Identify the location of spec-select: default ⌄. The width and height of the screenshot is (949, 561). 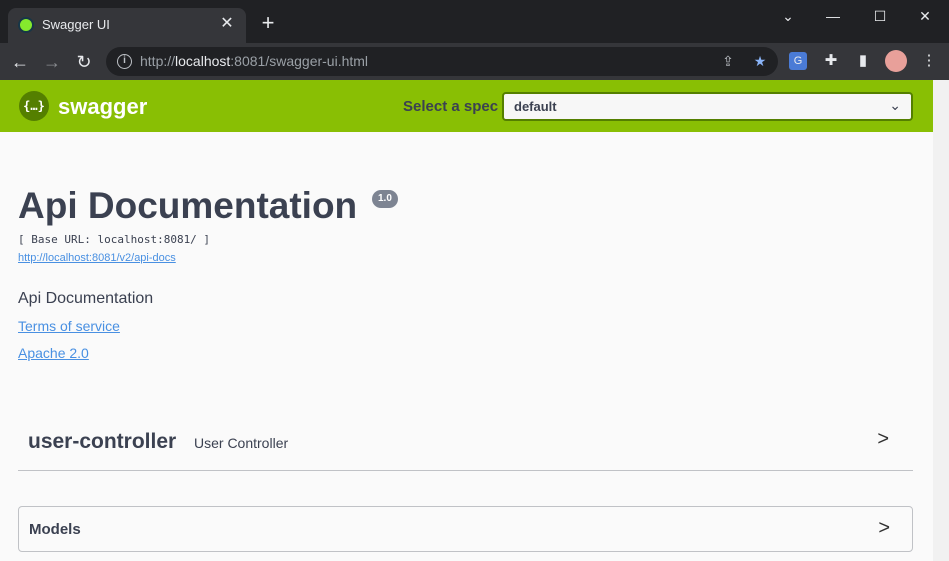
(707, 106).